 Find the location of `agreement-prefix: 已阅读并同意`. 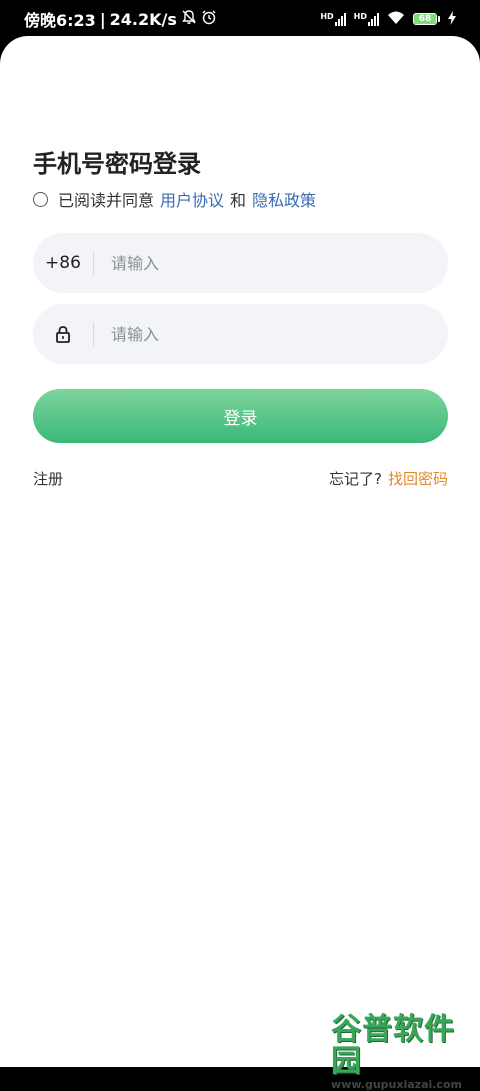

agreement-prefix: 已阅读并同意 is located at coordinates (106, 200).